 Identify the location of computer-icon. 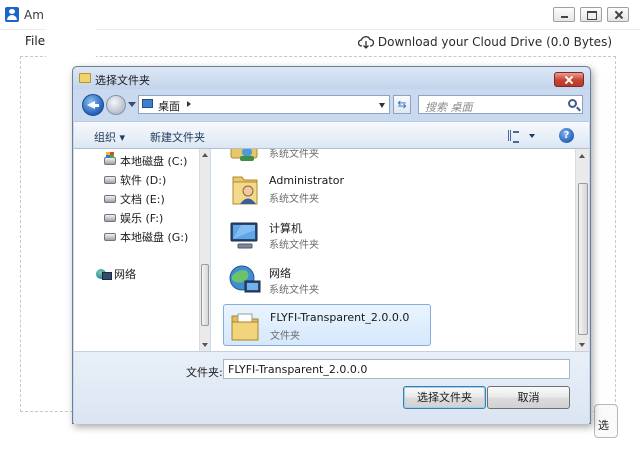
(244, 235).